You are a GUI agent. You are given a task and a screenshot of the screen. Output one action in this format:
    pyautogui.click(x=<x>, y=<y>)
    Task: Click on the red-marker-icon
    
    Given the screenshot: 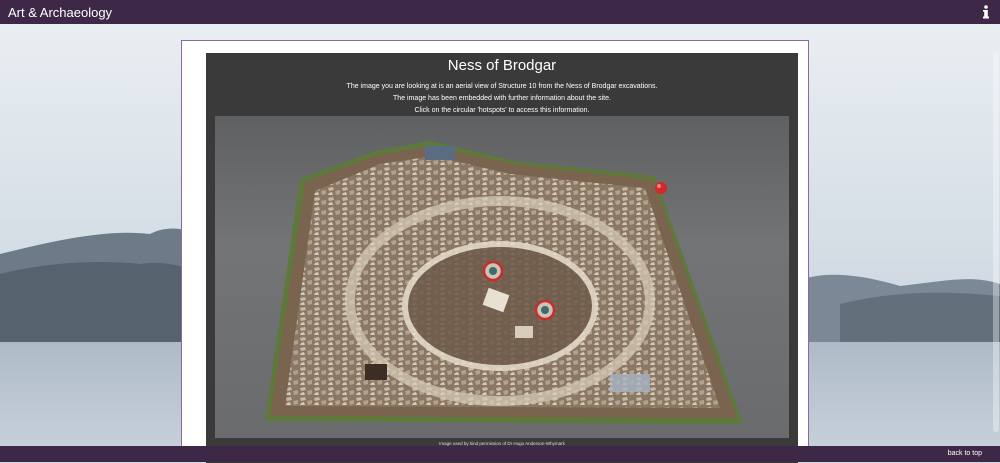 What is the action you would take?
    pyautogui.click(x=661, y=188)
    